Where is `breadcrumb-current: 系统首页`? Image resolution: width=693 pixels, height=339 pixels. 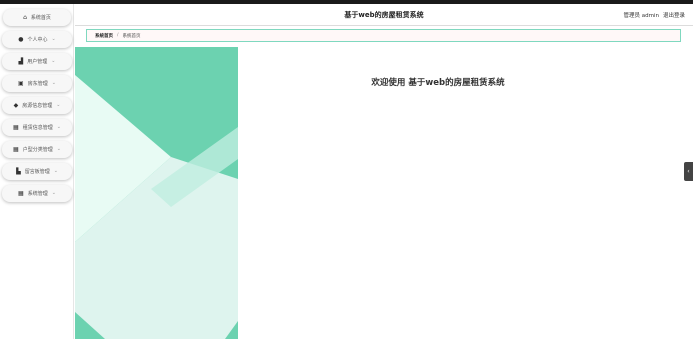
breadcrumb-current: 系统首页 is located at coordinates (131, 36).